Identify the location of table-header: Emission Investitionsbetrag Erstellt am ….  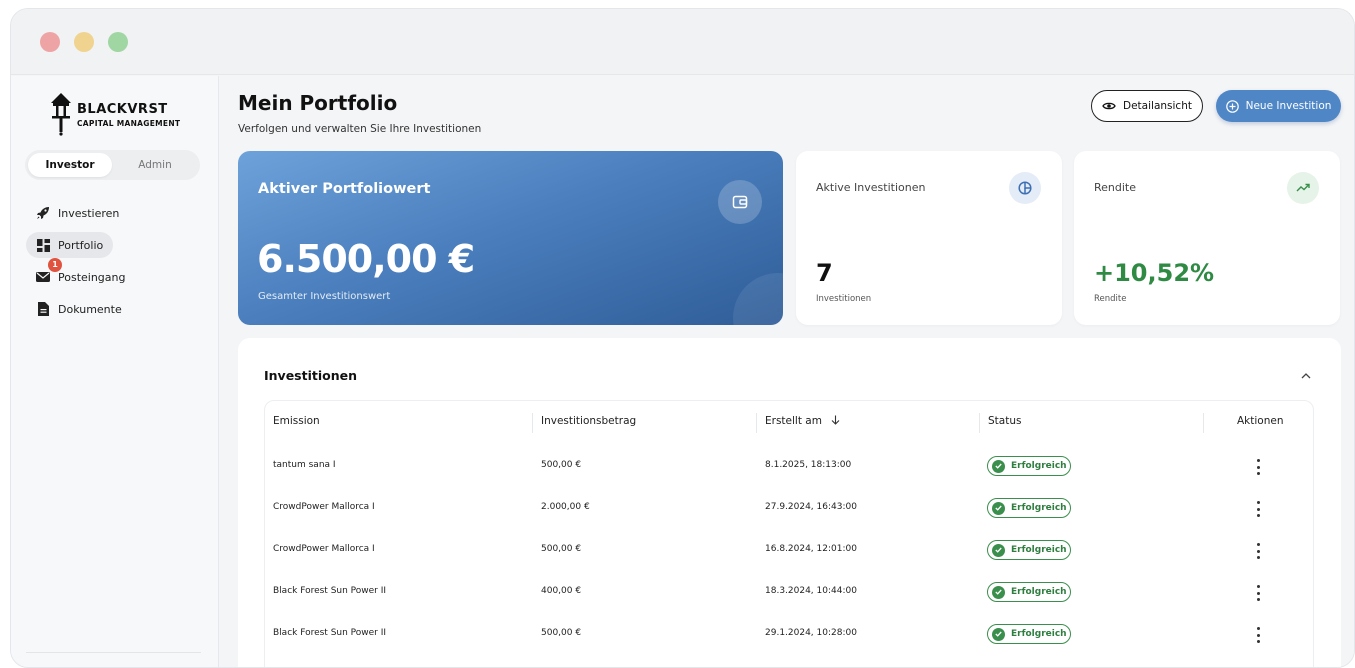
(789, 423).